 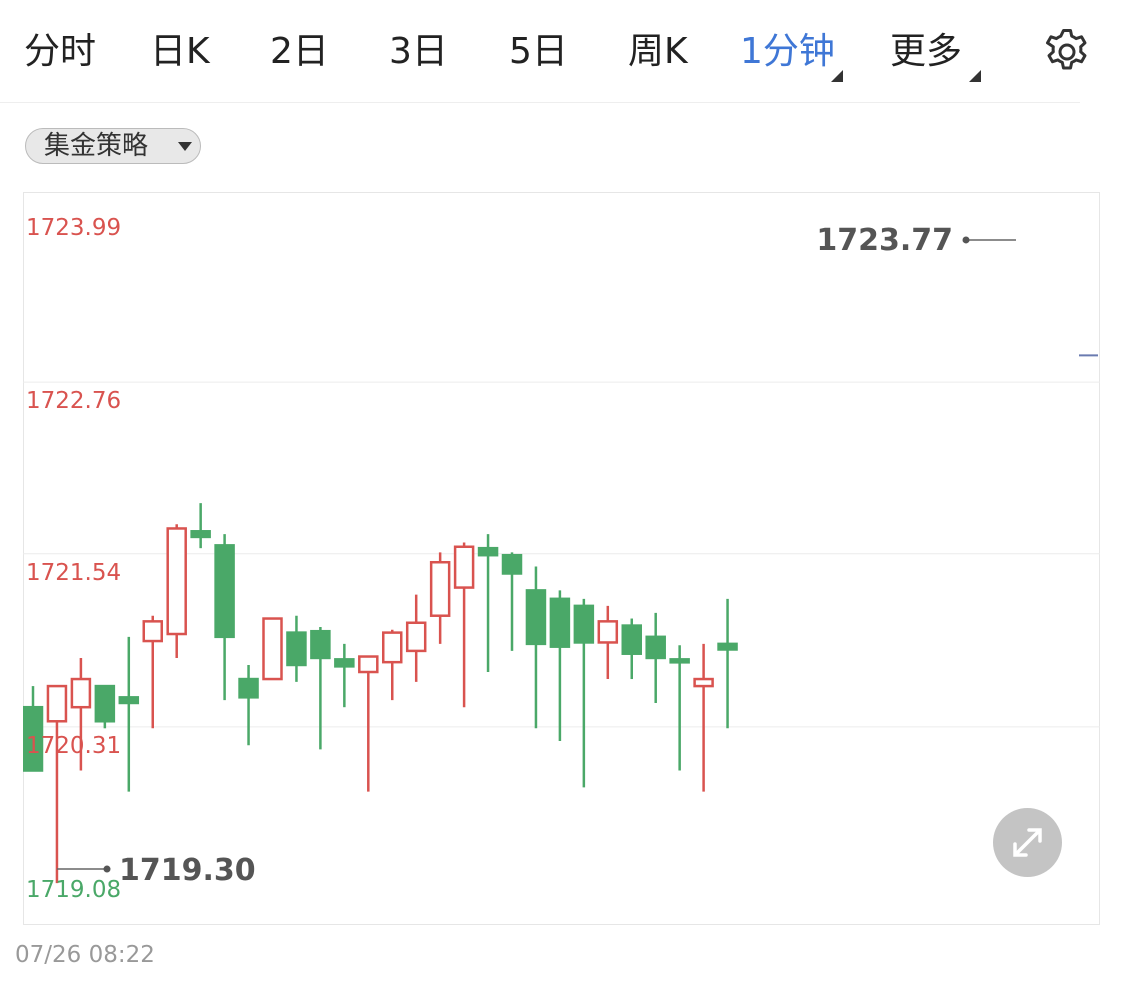 What do you see at coordinates (107, 869) in the screenshot?
I see `low-marker-dot` at bounding box center [107, 869].